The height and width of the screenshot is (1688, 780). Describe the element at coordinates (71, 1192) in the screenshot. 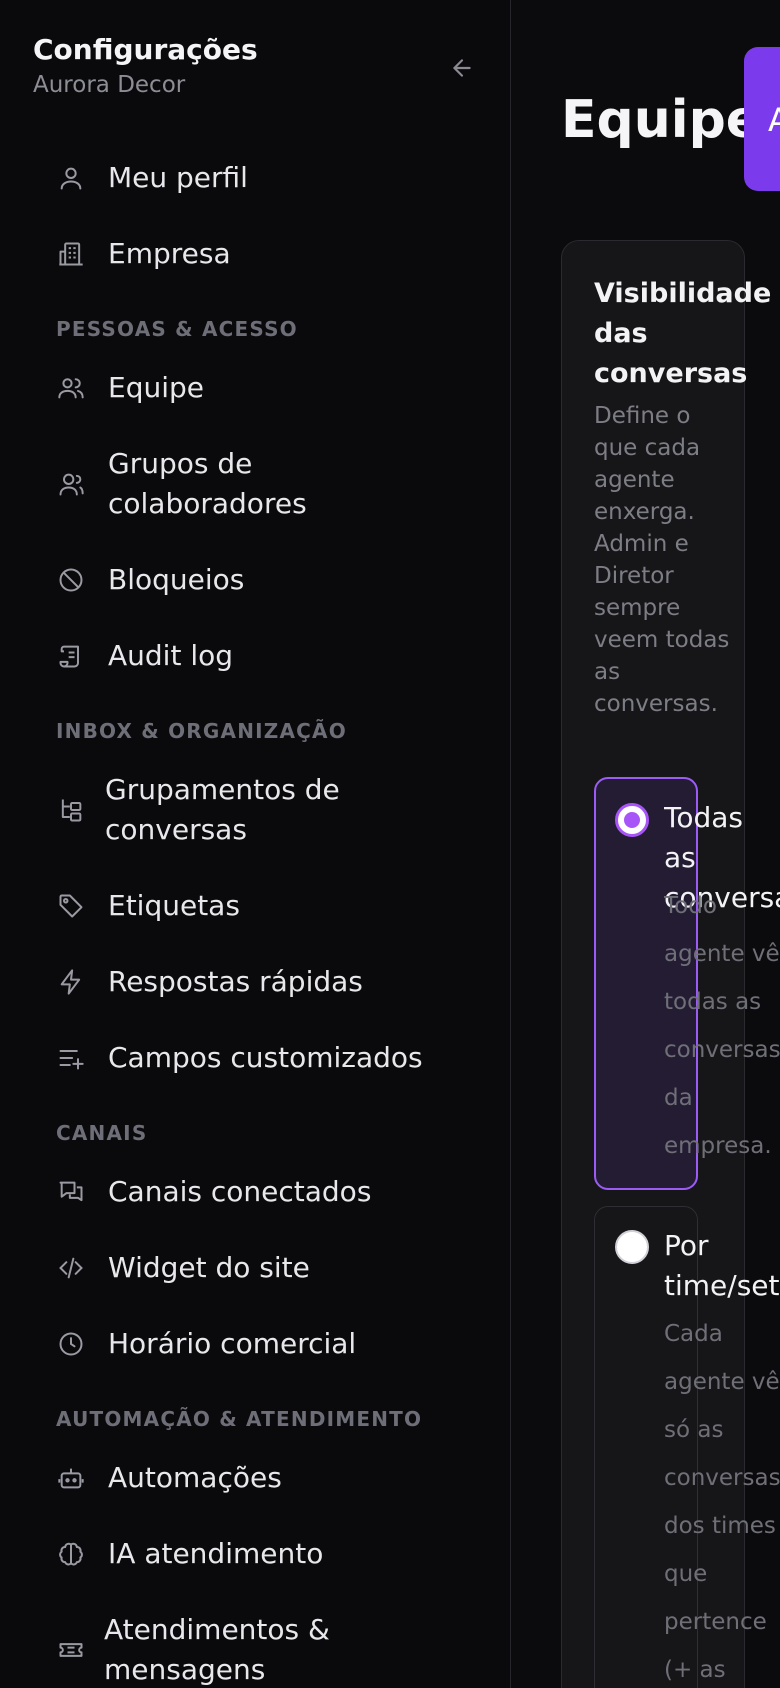

I see `chat-icon` at that location.